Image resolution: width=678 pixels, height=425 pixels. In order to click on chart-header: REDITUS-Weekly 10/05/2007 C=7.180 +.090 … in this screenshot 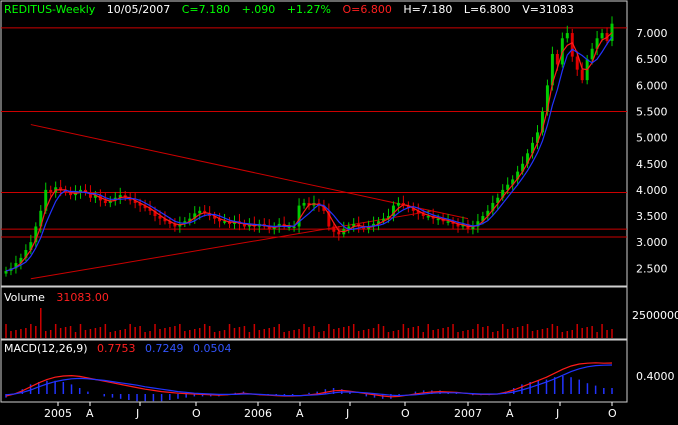, I will do `click(289, 9)`.